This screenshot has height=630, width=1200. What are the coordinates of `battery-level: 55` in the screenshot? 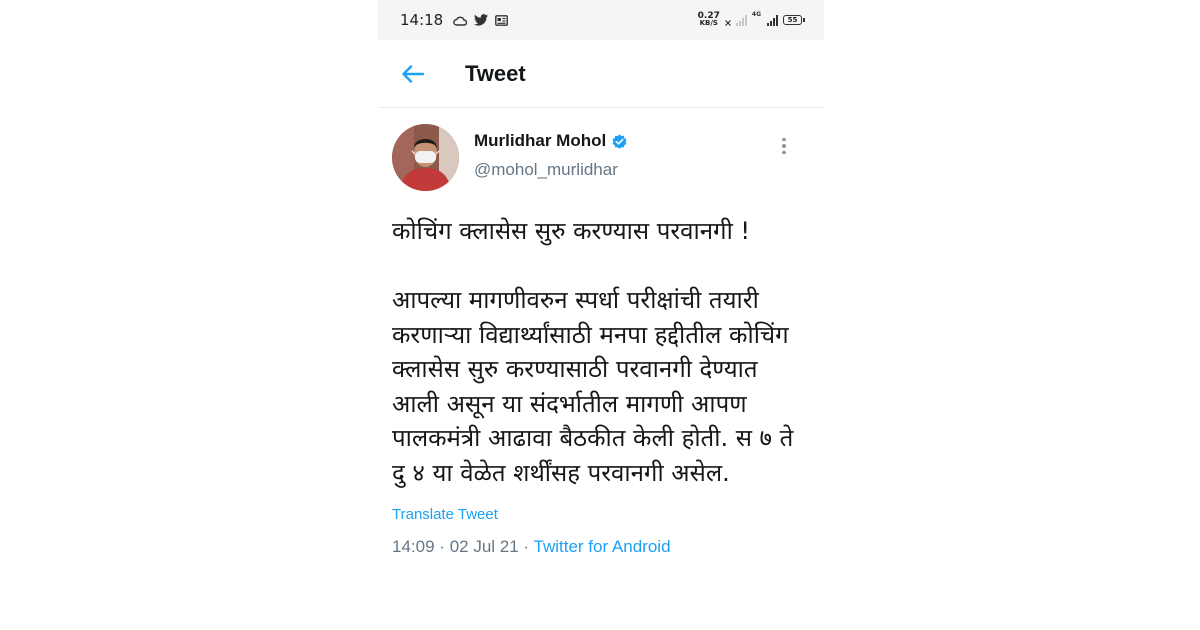 It's located at (792, 20).